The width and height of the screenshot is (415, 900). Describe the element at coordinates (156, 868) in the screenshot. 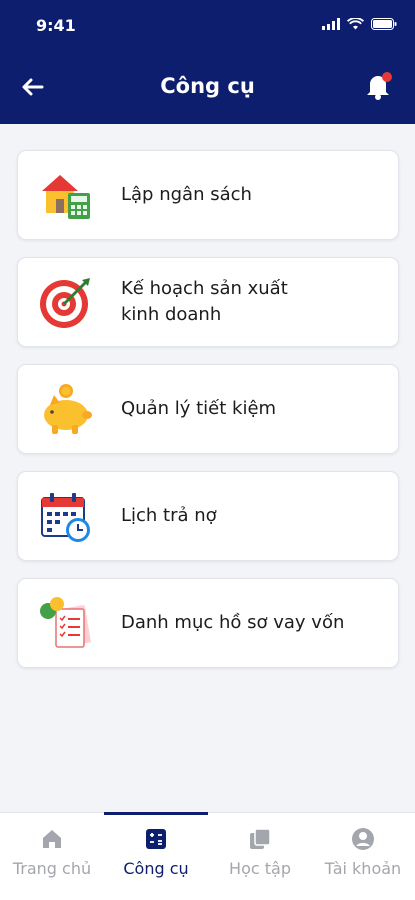

I see `tab-label: Công cụ` at that location.